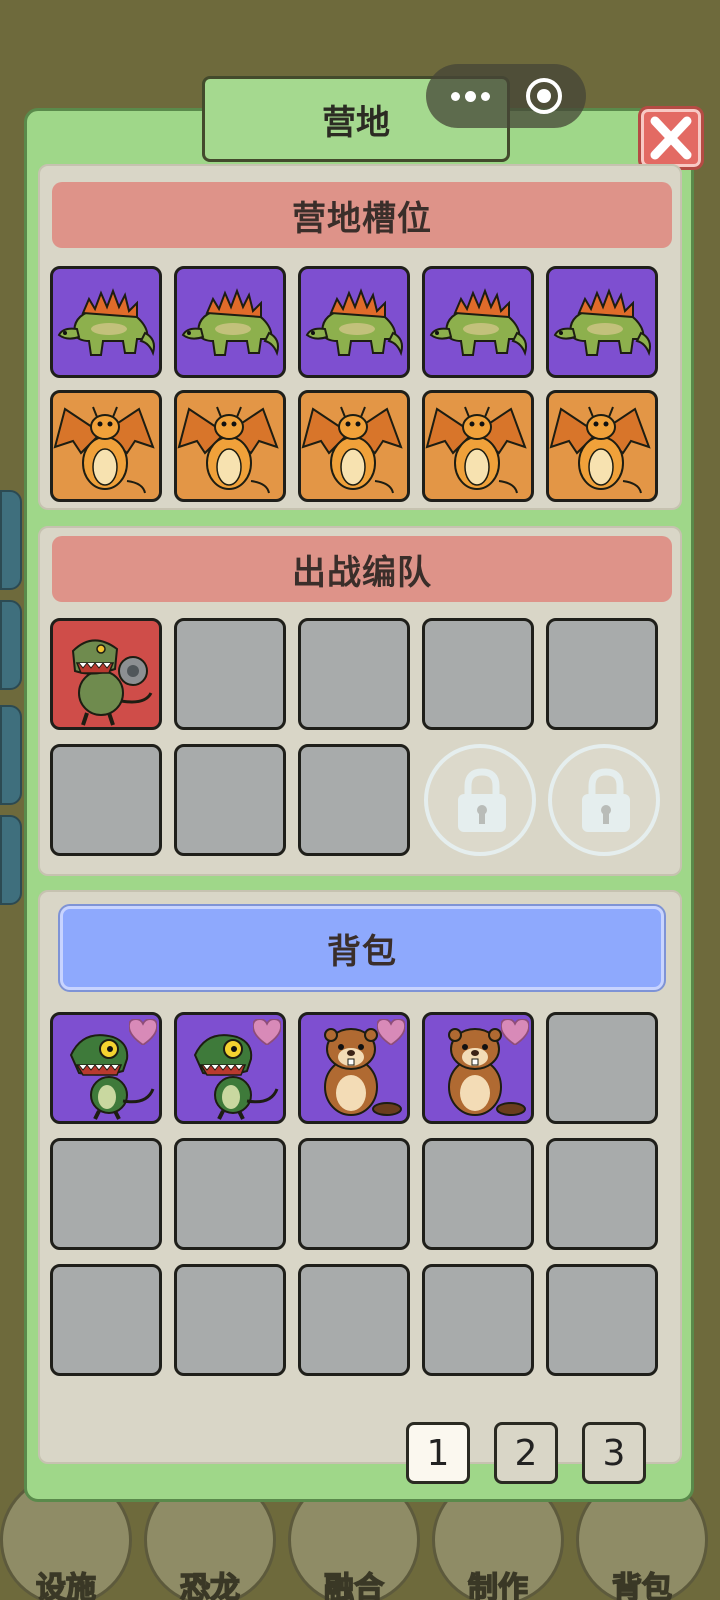 The width and height of the screenshot is (720, 1600). Describe the element at coordinates (354, 1585) in the screenshot. I see `nav-label: 融合` at that location.